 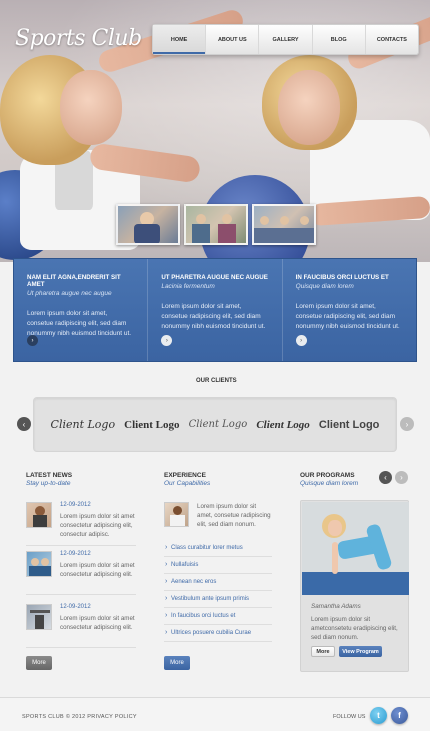 I want to click on main-navigation: HOME ABOUT US GALLERY BLOG CONTACTS, so click(x=285, y=39).